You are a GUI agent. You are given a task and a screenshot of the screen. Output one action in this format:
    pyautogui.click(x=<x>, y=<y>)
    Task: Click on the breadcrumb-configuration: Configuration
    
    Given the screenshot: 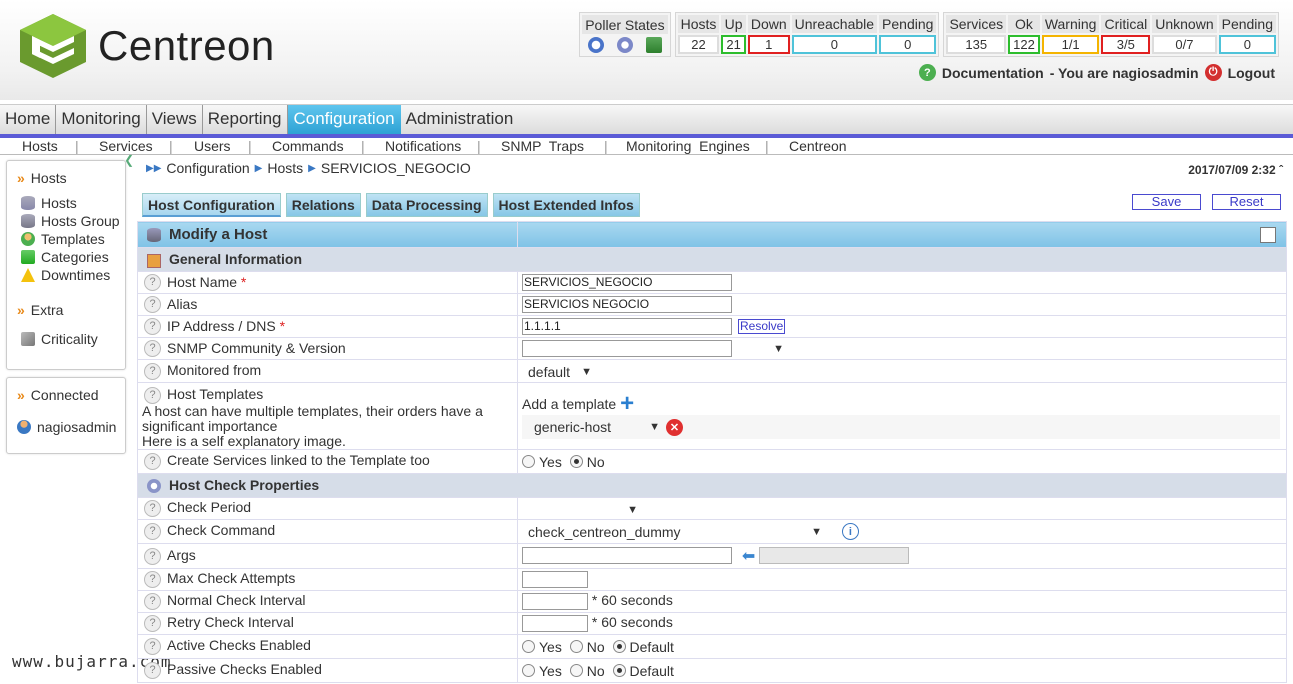 What is the action you would take?
    pyautogui.click(x=207, y=168)
    